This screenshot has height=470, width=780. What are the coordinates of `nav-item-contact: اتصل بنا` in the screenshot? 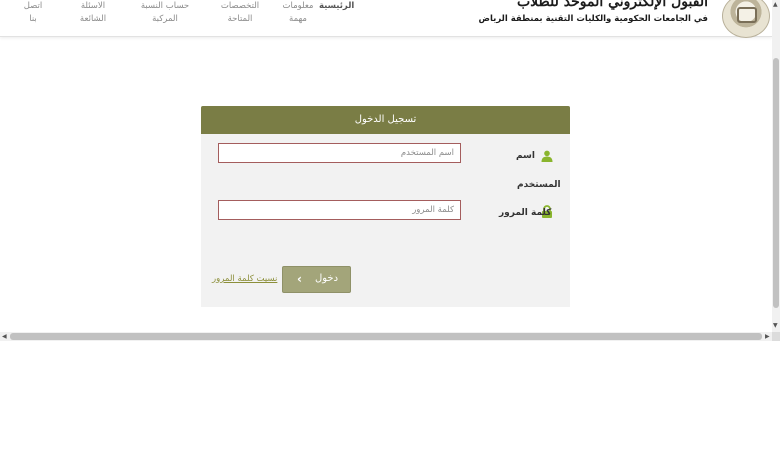 It's located at (33, 13).